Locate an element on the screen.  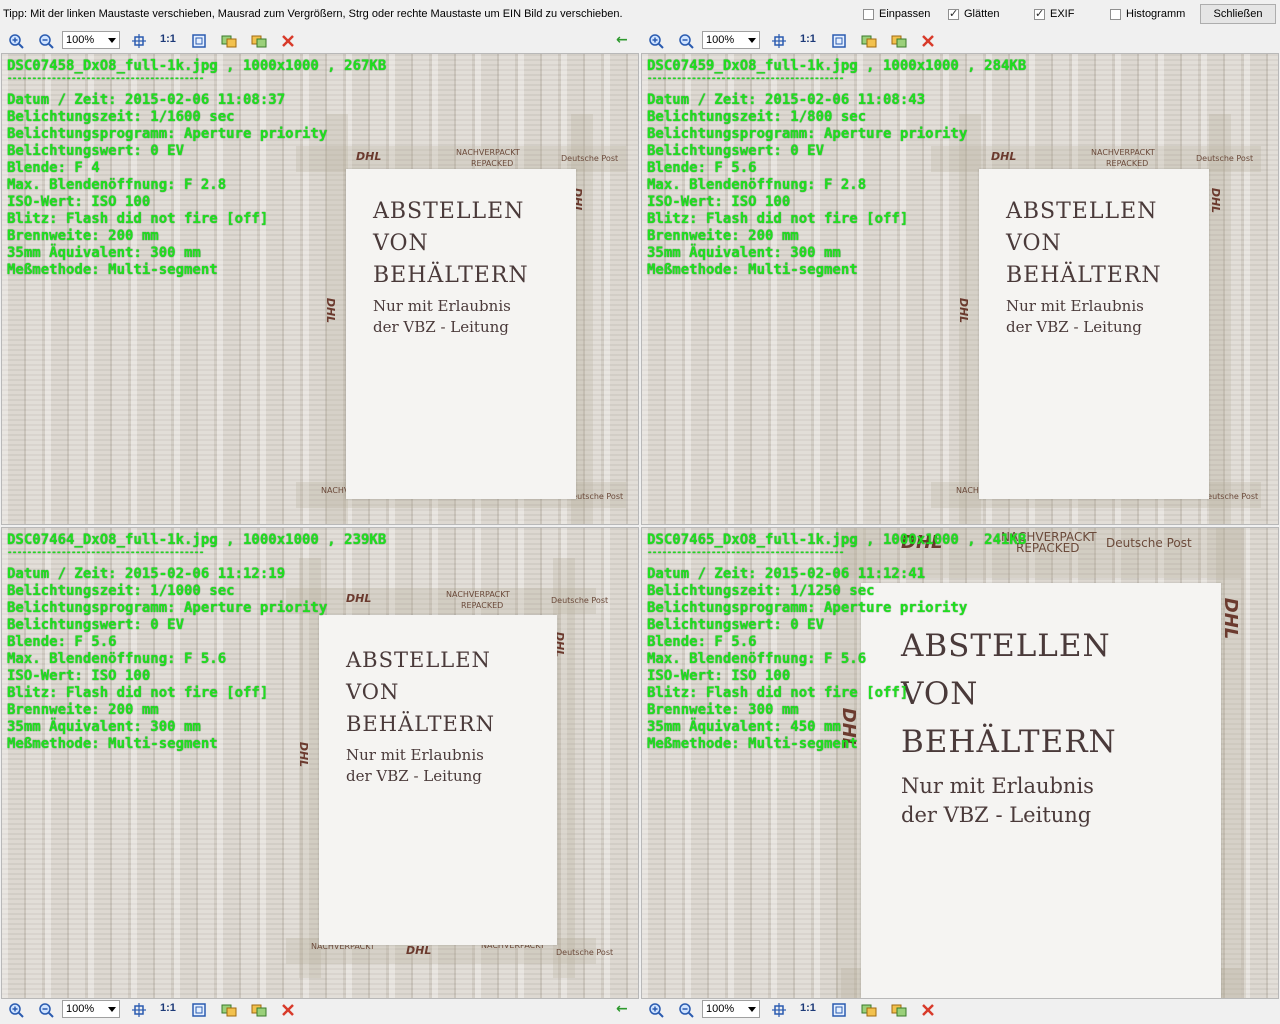
glaetten-checkbox is located at coordinates (953, 13).